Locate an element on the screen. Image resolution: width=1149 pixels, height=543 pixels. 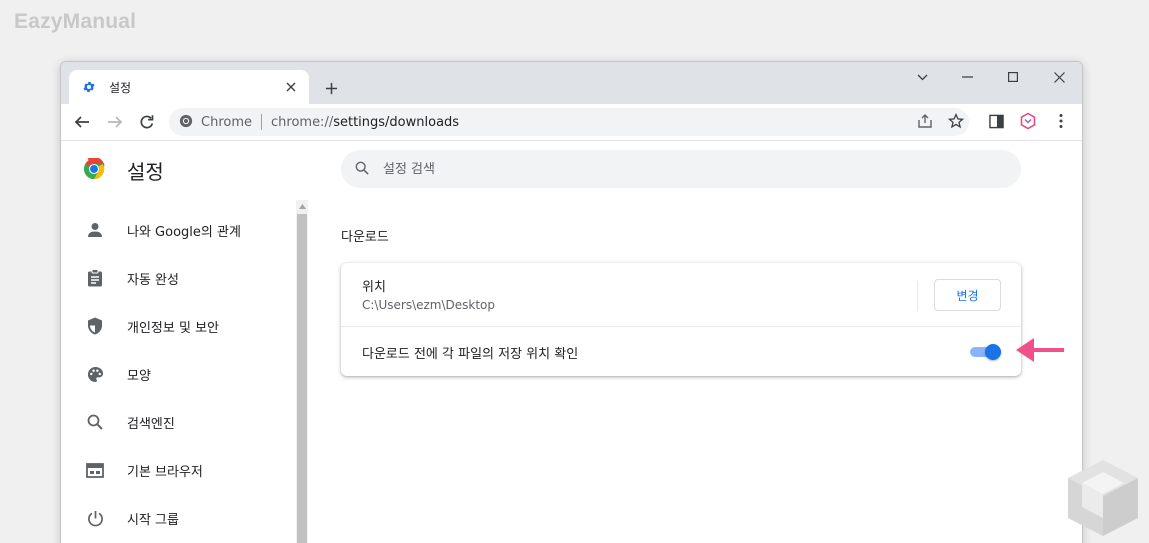
palette-icon is located at coordinates (95, 374).